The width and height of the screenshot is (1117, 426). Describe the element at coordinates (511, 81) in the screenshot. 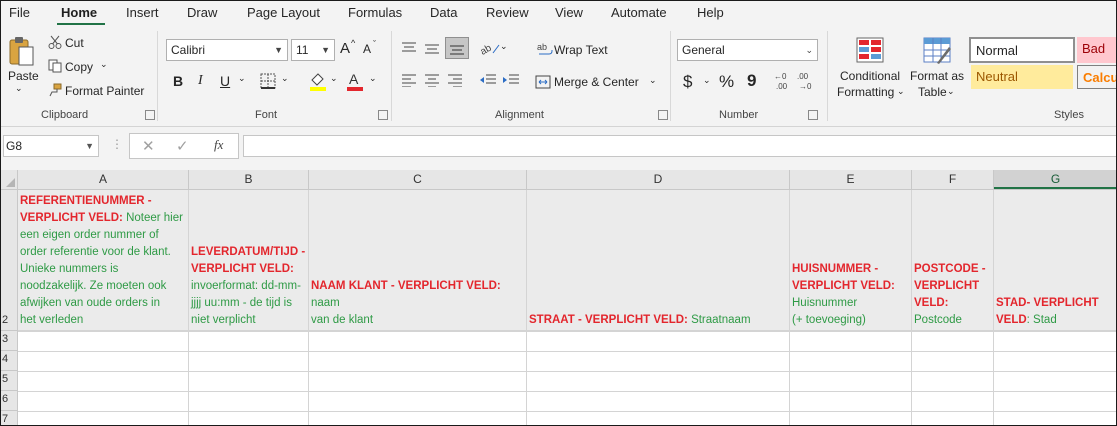

I see `increase-indent-icon` at that location.